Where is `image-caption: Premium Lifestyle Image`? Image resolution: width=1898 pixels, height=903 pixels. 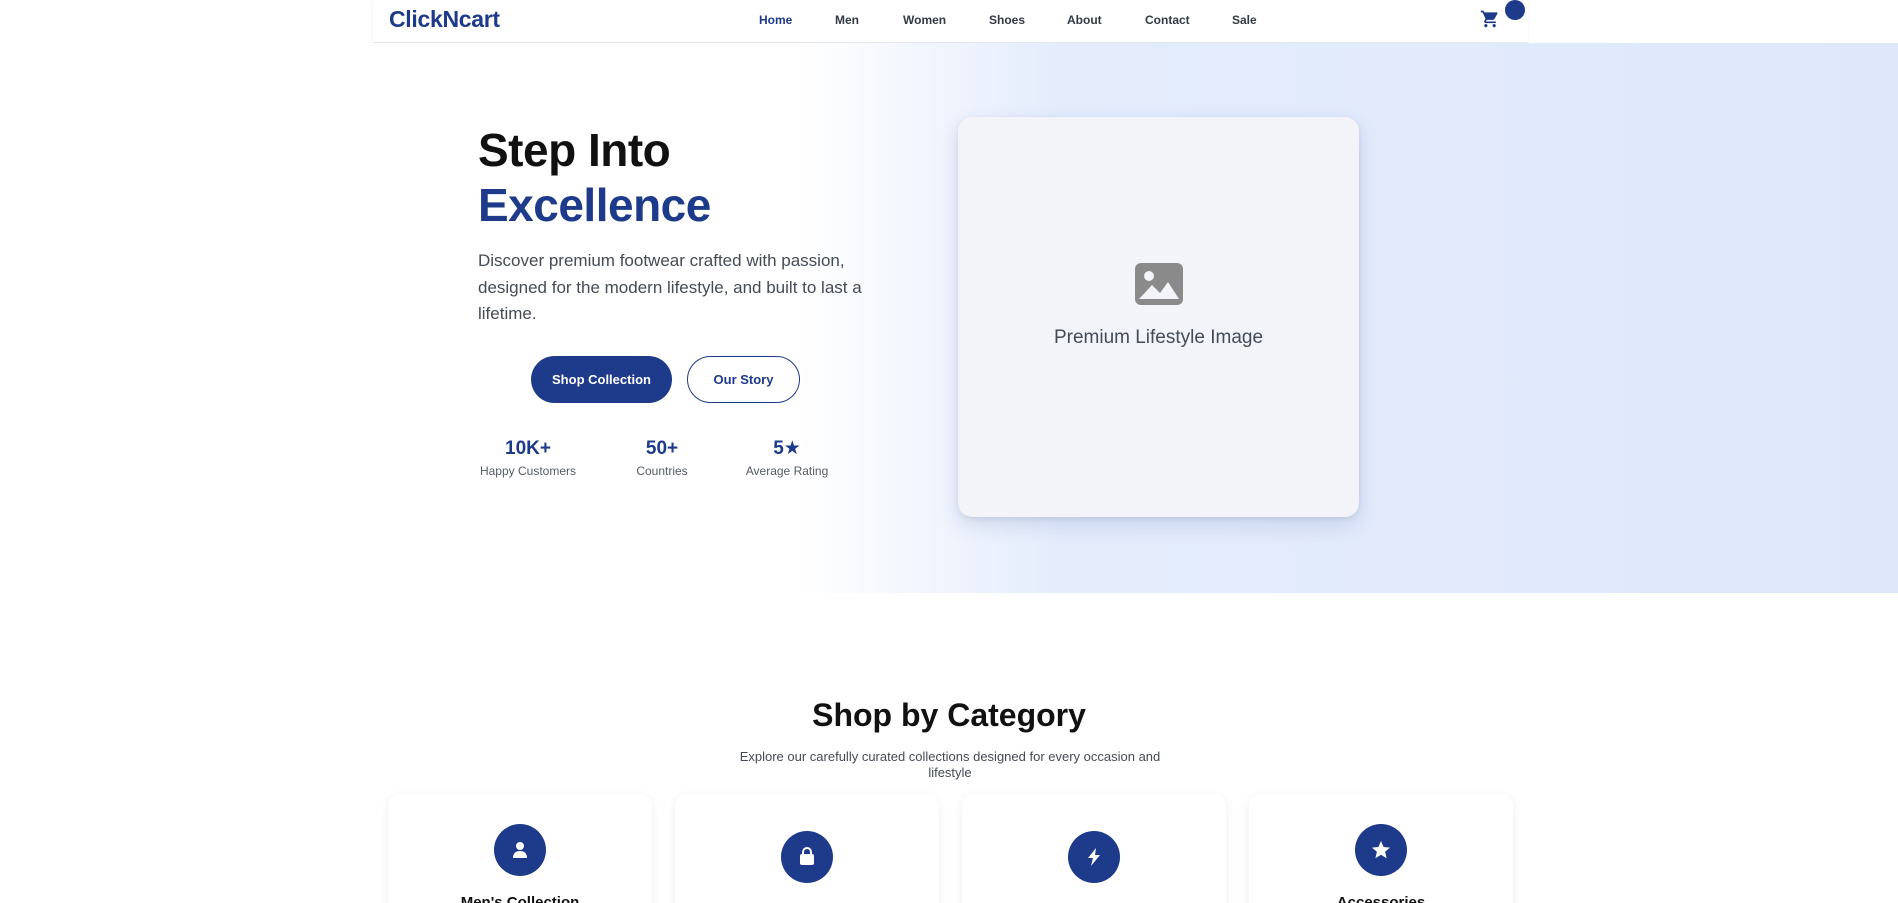 image-caption: Premium Lifestyle Image is located at coordinates (1158, 337).